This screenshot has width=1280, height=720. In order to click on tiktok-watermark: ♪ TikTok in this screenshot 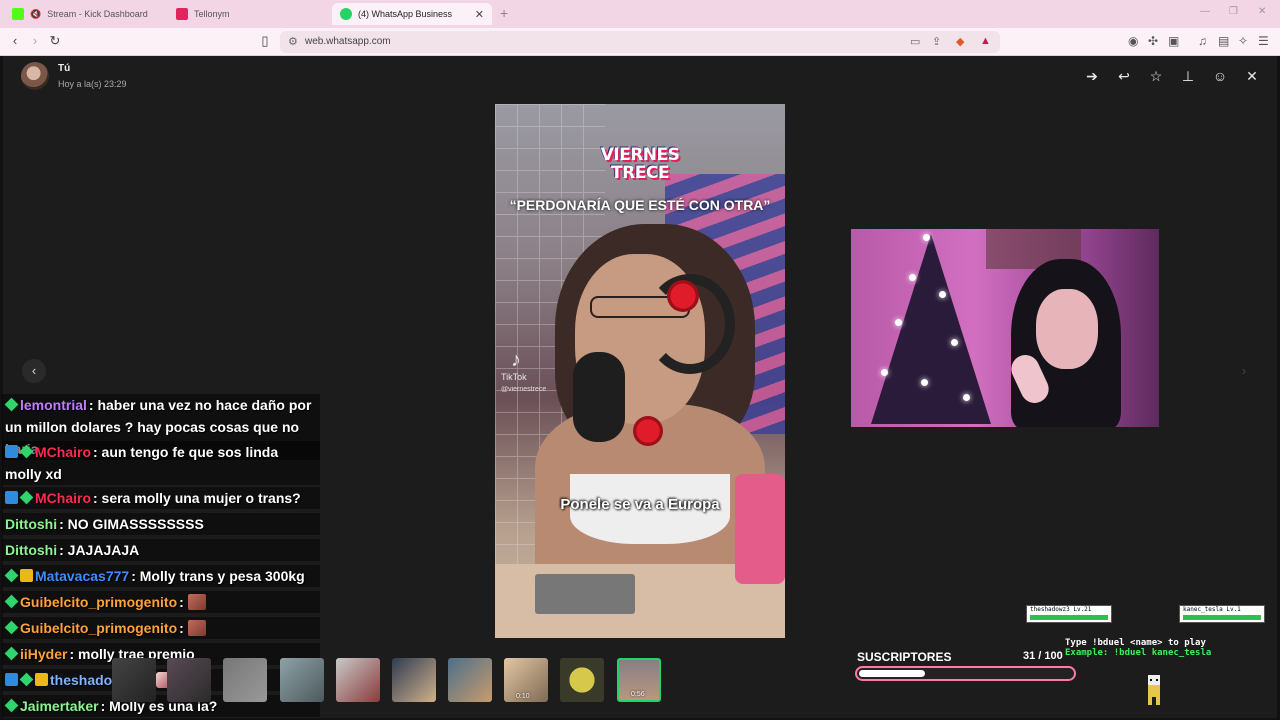, I will do `click(514, 365)`.